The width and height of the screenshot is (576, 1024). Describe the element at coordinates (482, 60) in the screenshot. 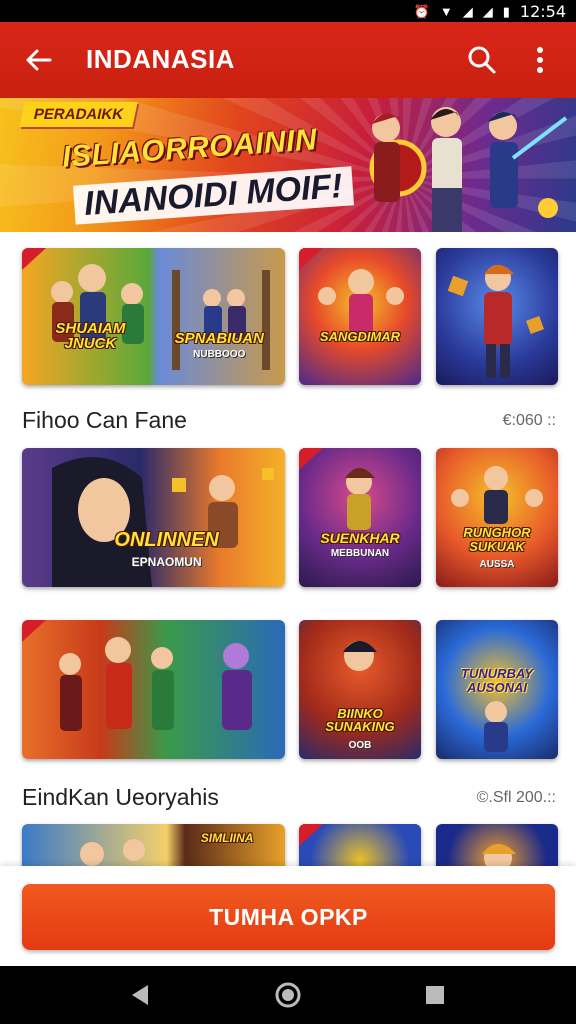

I see `search-icon` at that location.